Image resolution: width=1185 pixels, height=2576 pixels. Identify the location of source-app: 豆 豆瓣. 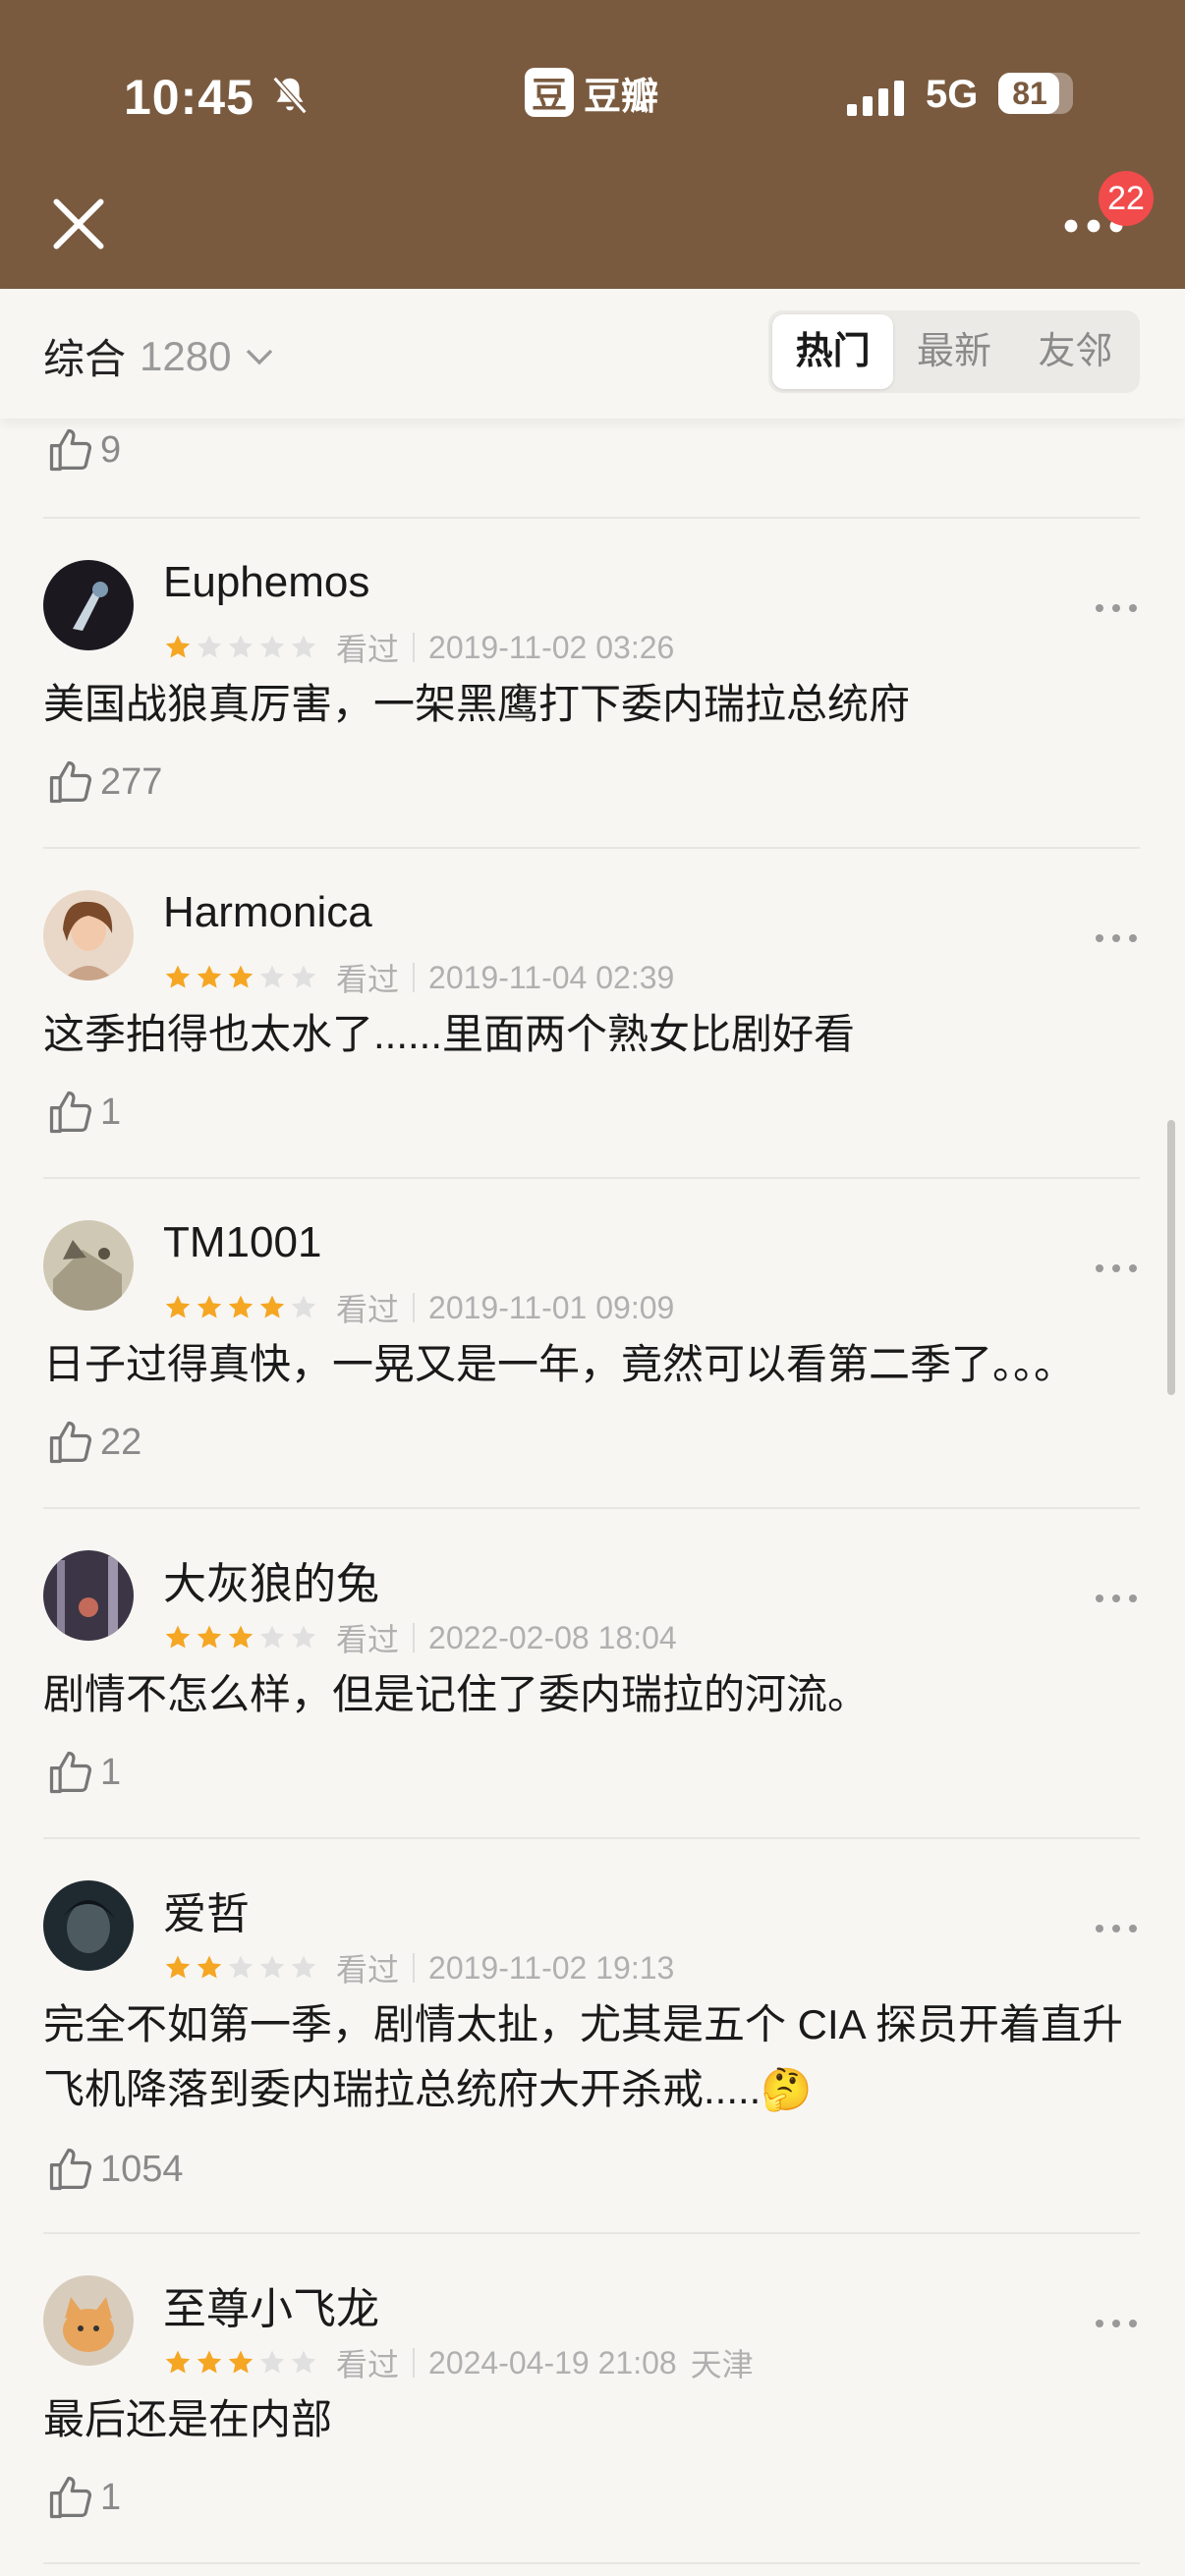
(592, 92).